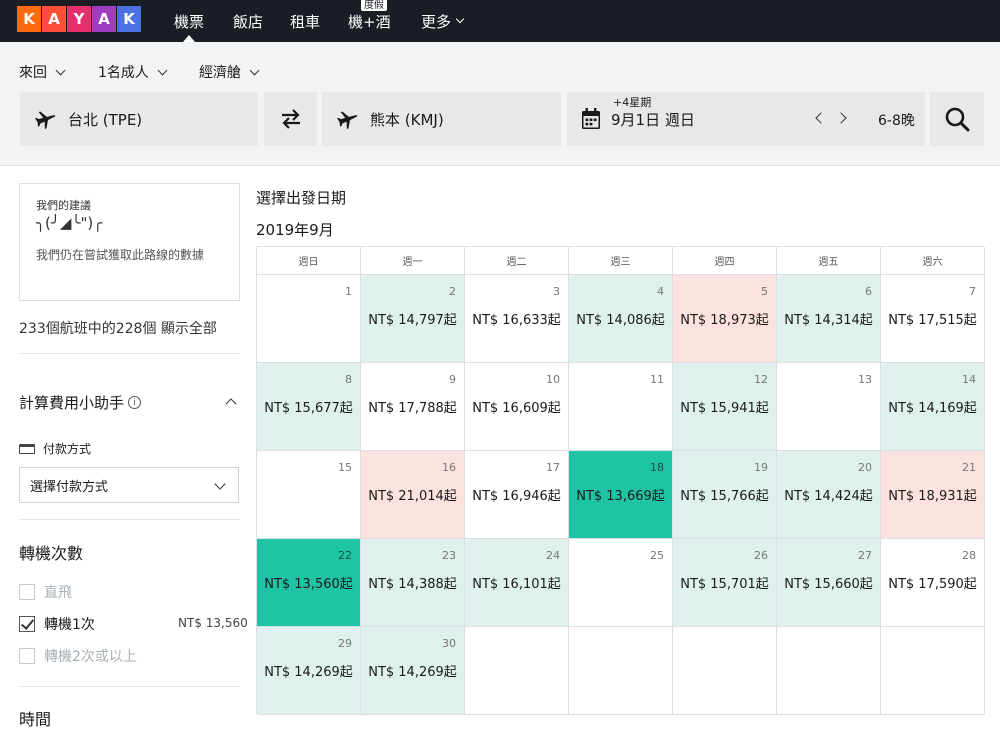 Image resolution: width=1000 pixels, height=729 pixels. Describe the element at coordinates (657, 467) in the screenshot. I see `day-number: 18` at that location.